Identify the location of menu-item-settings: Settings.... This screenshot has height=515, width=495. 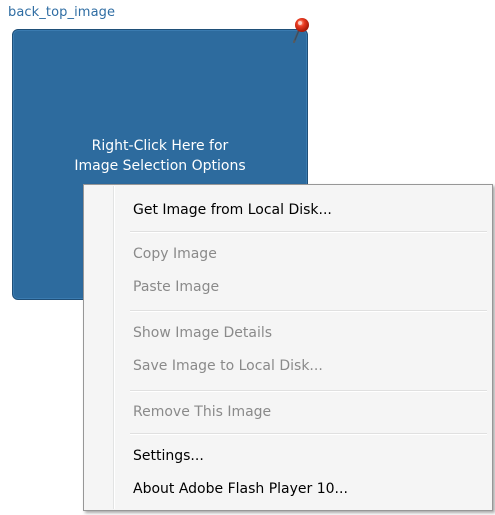
(168, 456).